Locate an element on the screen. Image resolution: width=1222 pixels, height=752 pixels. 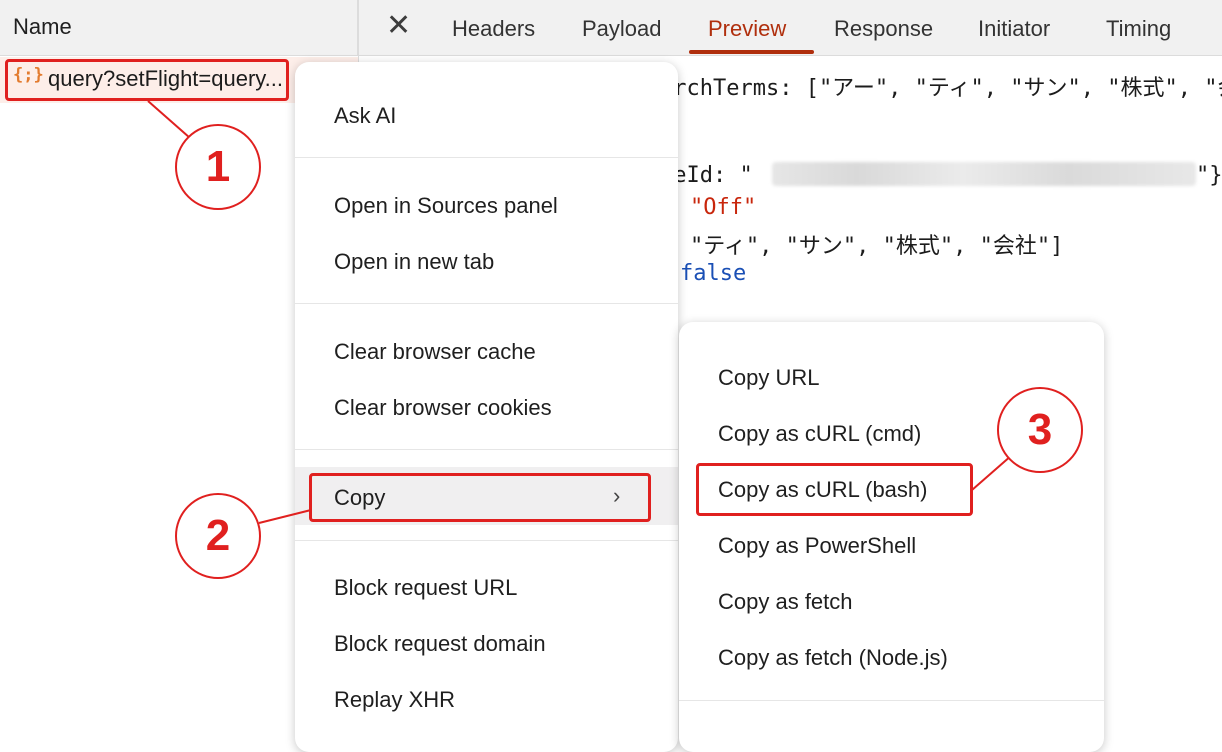
step-3-badge: 3 is located at coordinates (1040, 430).